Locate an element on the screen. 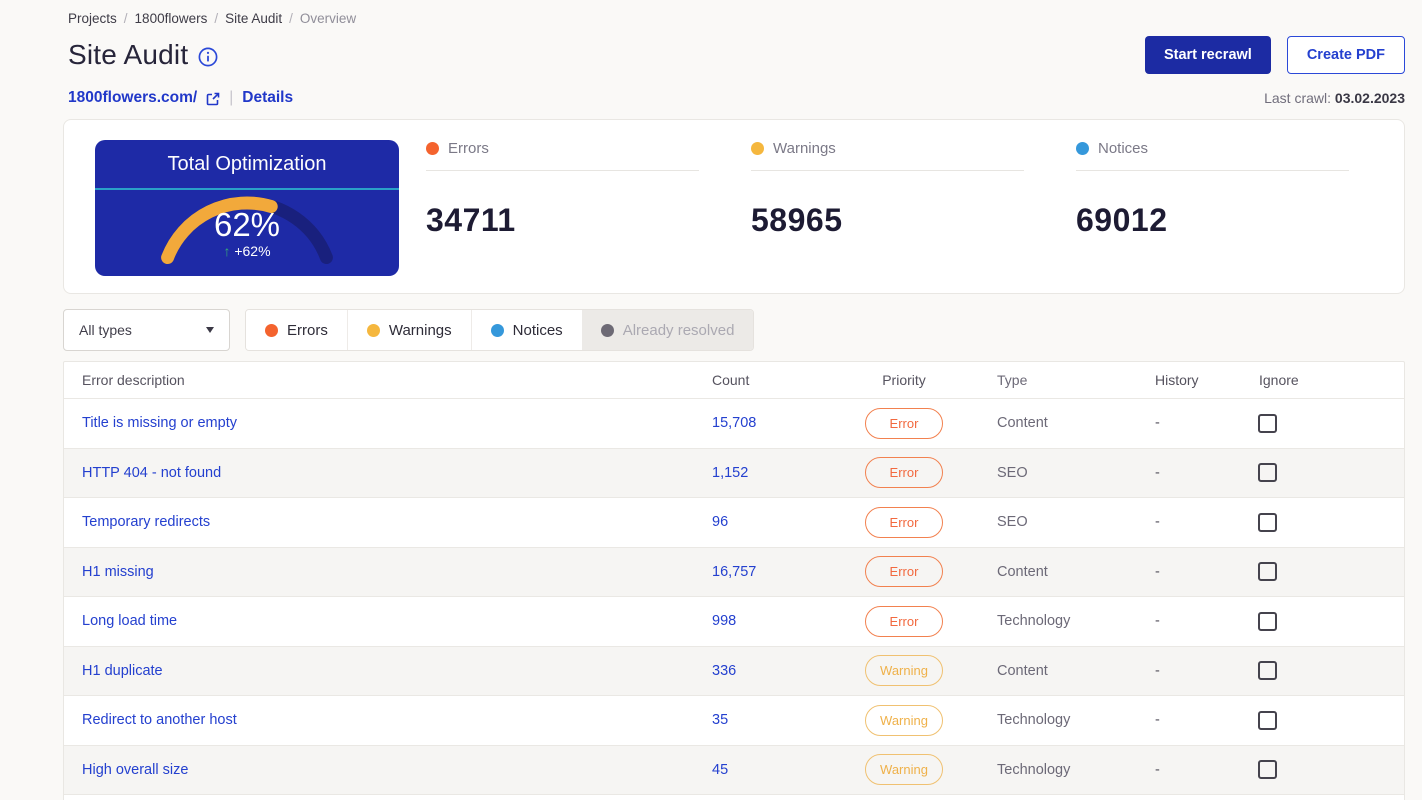  segment-label: Errors is located at coordinates (307, 330).